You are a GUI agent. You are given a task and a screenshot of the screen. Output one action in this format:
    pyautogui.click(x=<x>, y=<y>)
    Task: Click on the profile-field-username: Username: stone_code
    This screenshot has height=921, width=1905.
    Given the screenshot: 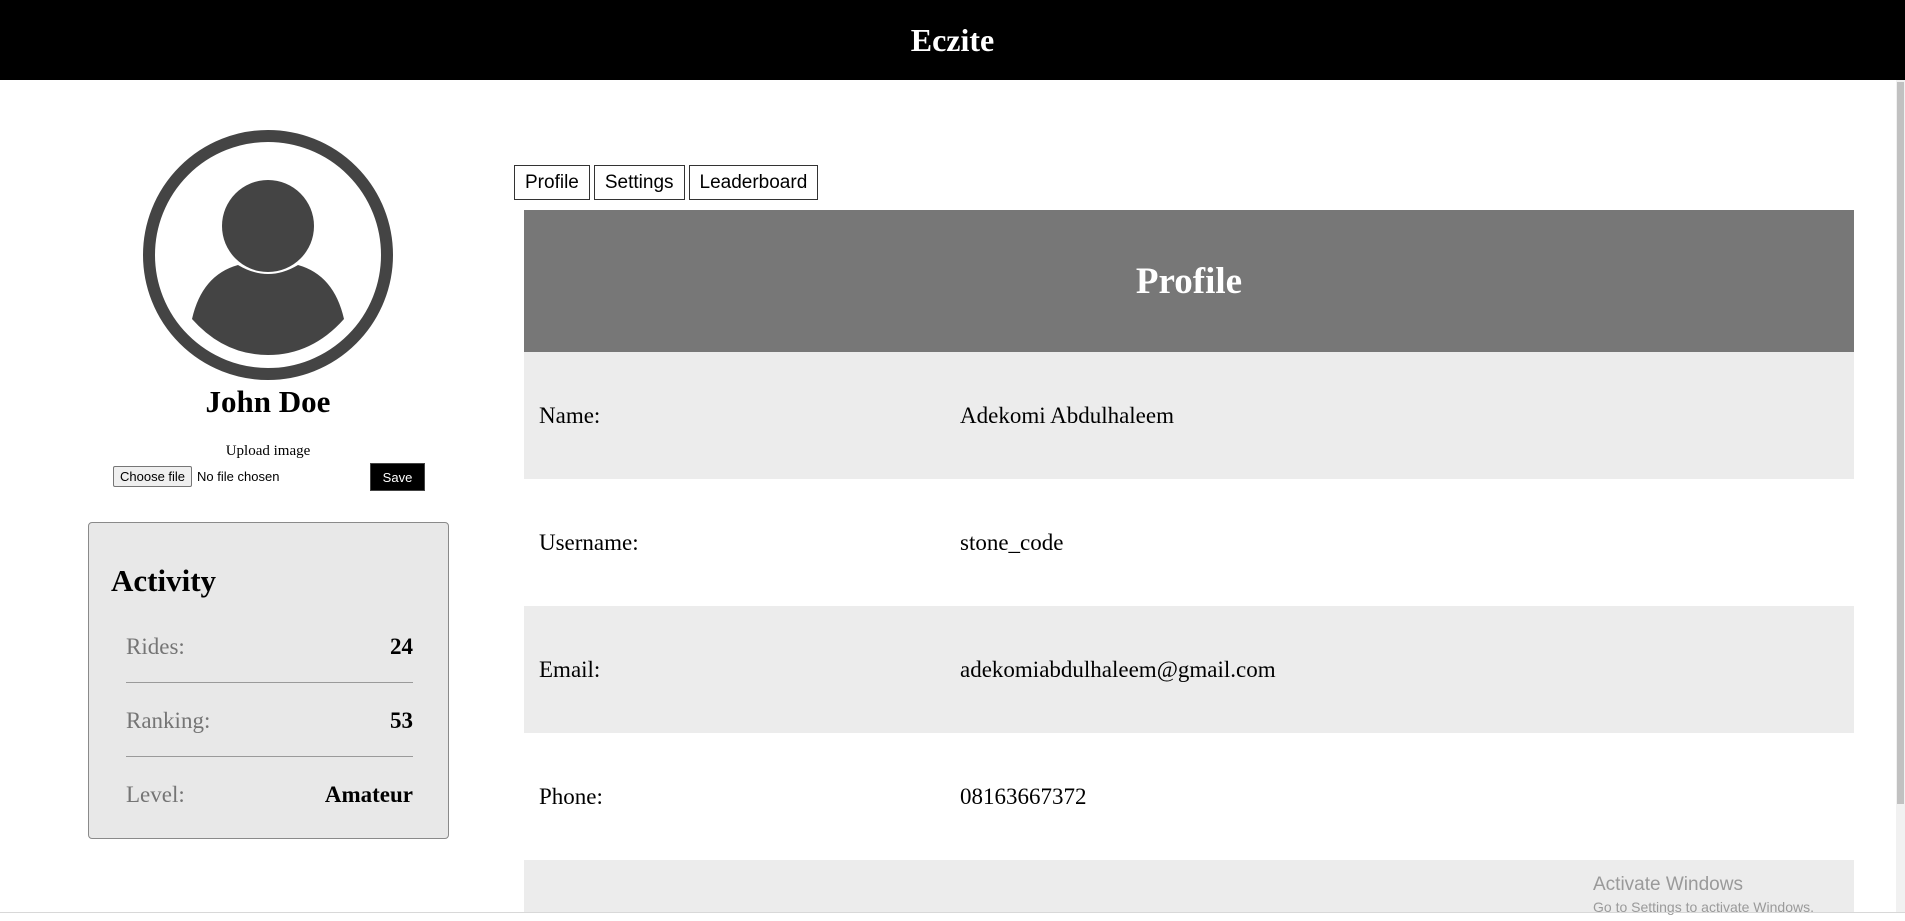 What is the action you would take?
    pyautogui.click(x=1189, y=542)
    